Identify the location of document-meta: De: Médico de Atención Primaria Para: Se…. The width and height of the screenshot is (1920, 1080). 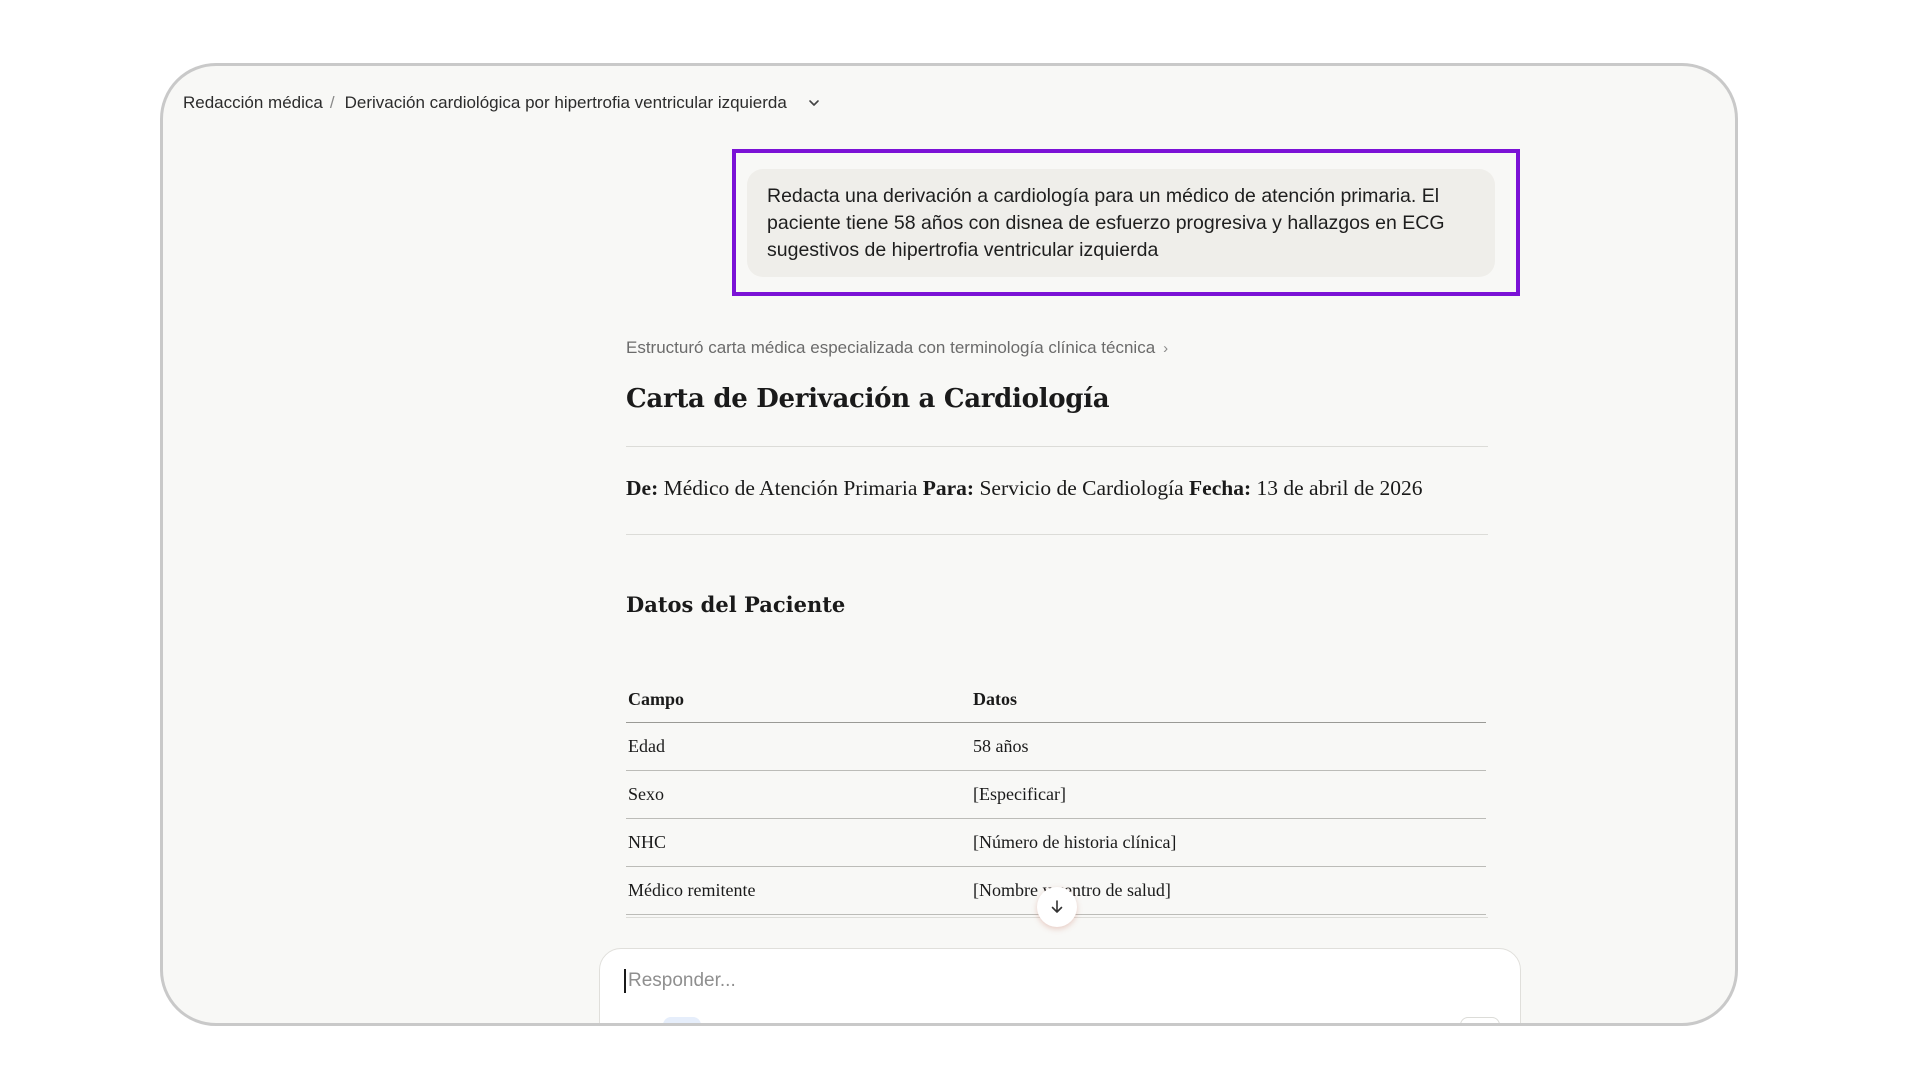
(1024, 488).